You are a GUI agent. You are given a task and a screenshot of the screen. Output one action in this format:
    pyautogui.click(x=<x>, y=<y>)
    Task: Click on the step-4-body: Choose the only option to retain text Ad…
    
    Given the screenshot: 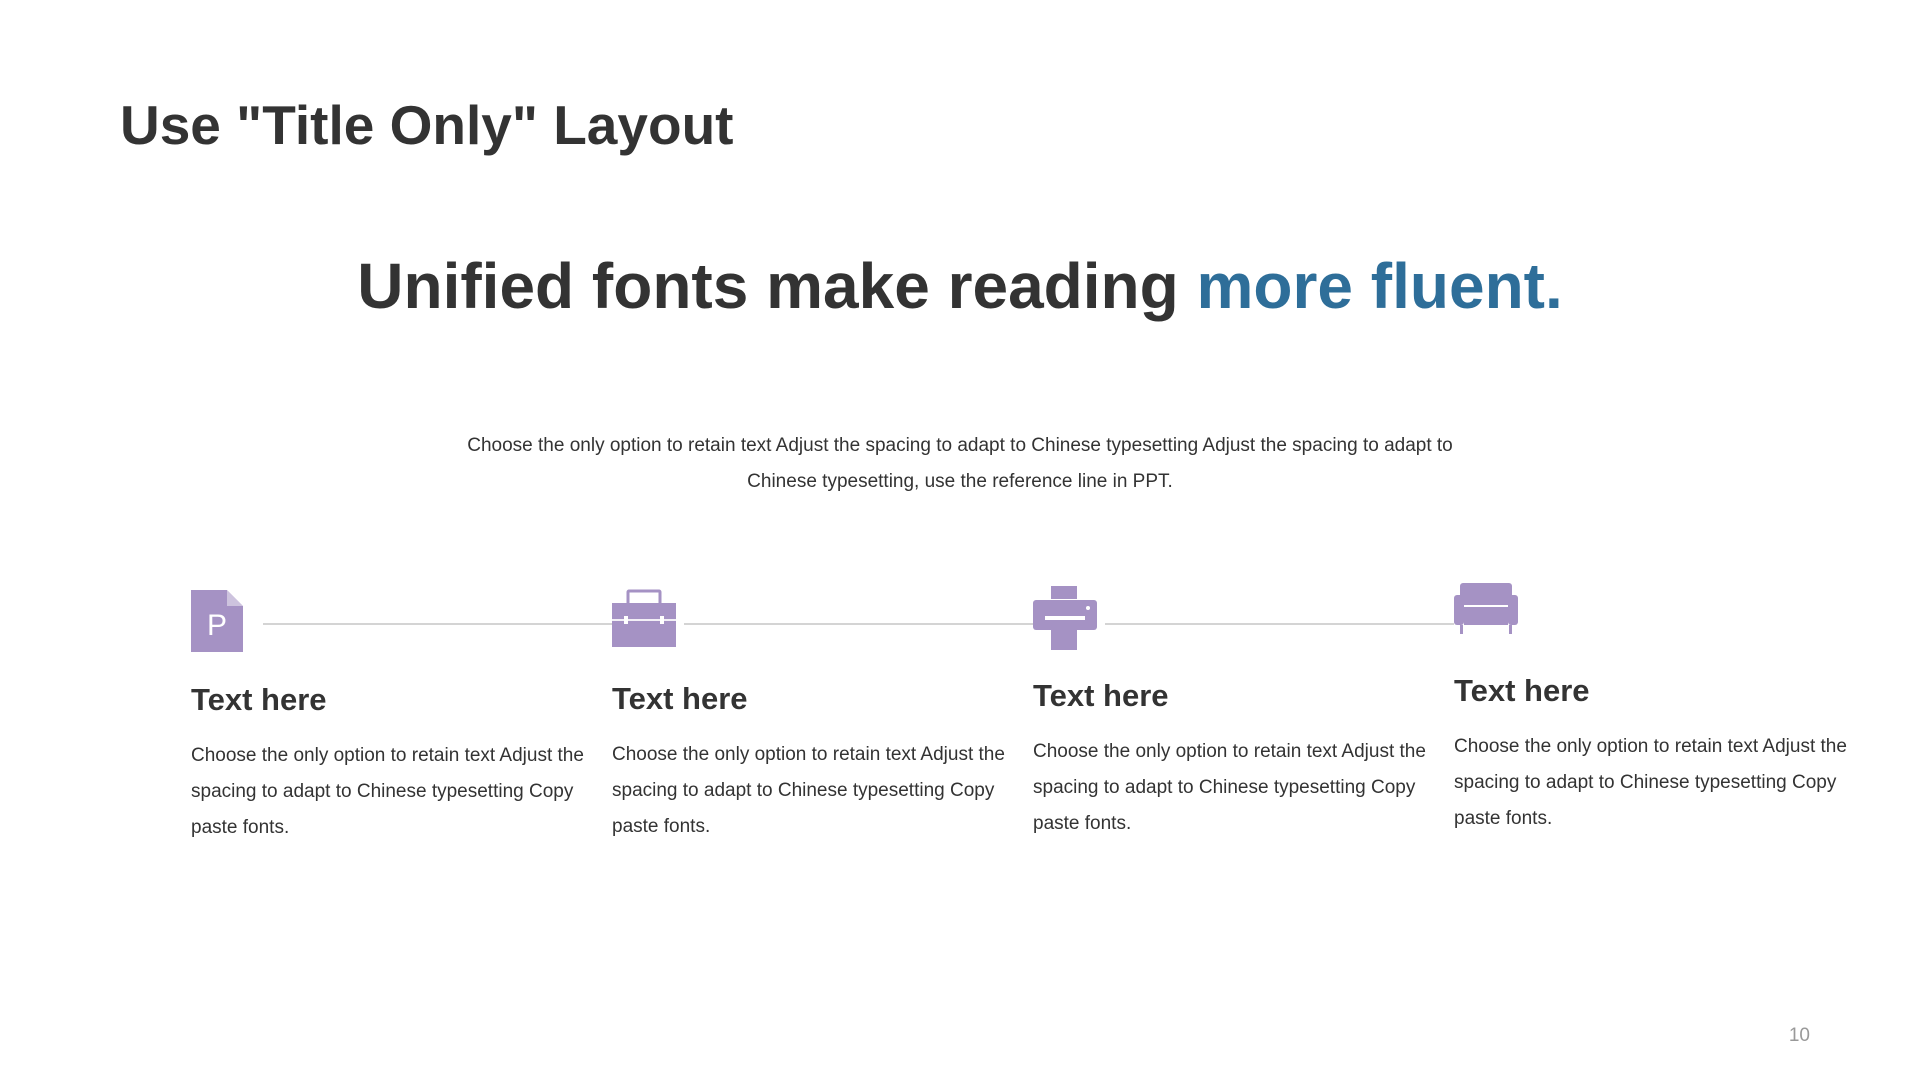 What is the action you would take?
    pyautogui.click(x=1650, y=782)
    